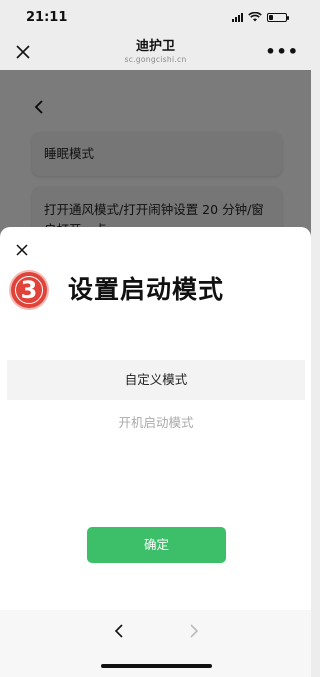  I want to click on battery-icon, so click(278, 17).